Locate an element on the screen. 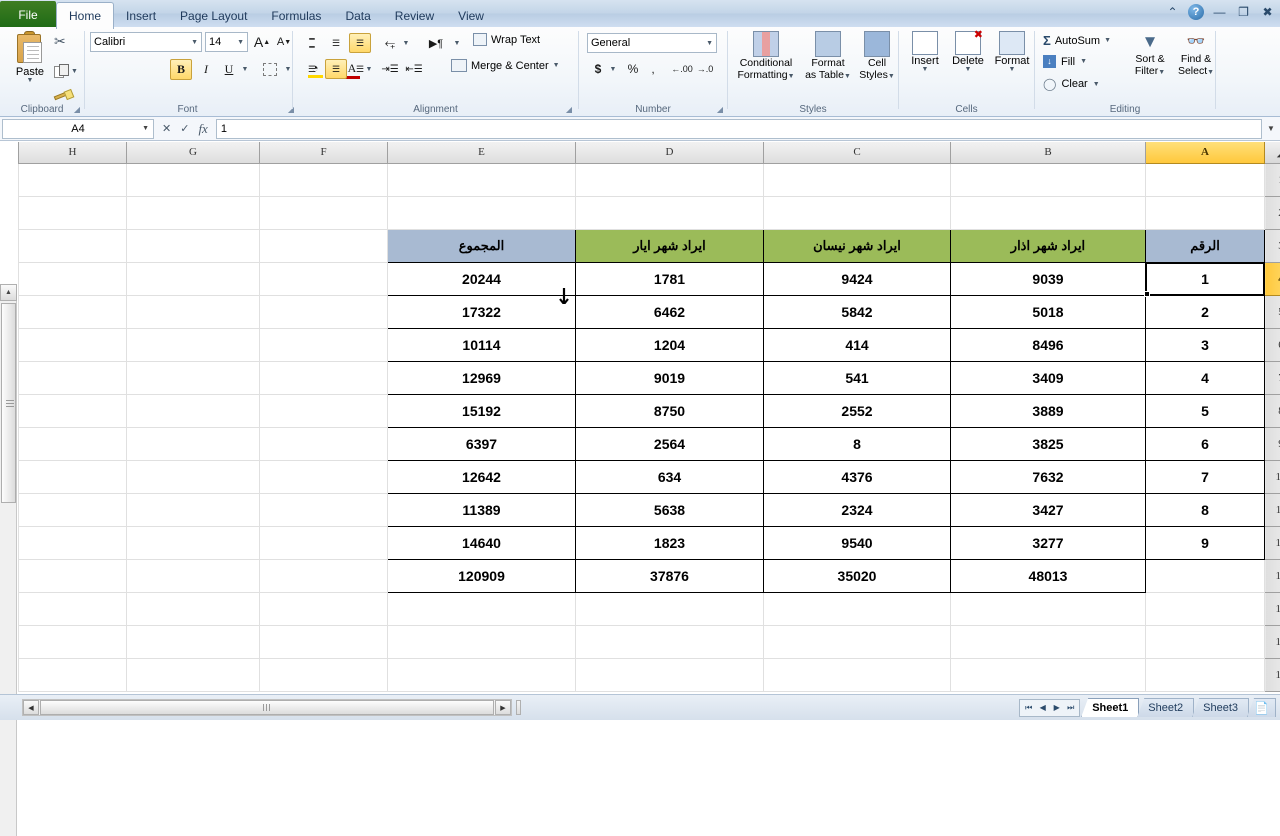  cell-D4-may: 1781 is located at coordinates (670, 278).